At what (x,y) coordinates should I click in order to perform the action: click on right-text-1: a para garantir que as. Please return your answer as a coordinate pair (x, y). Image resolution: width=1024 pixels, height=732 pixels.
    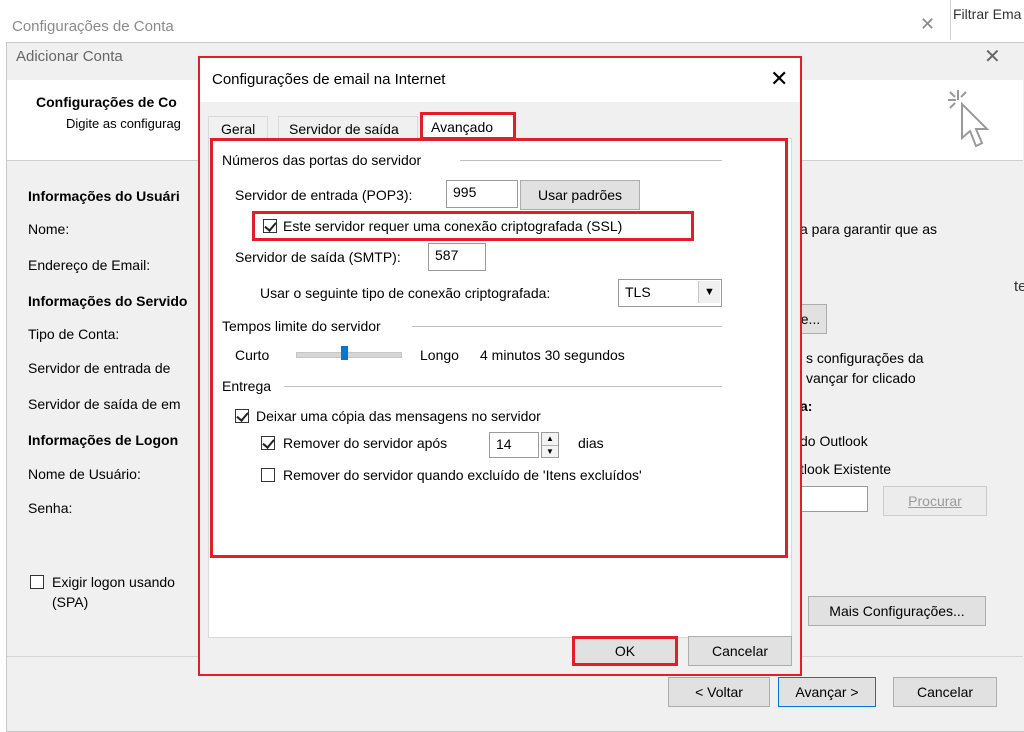
    Looking at the image, I should click on (868, 229).